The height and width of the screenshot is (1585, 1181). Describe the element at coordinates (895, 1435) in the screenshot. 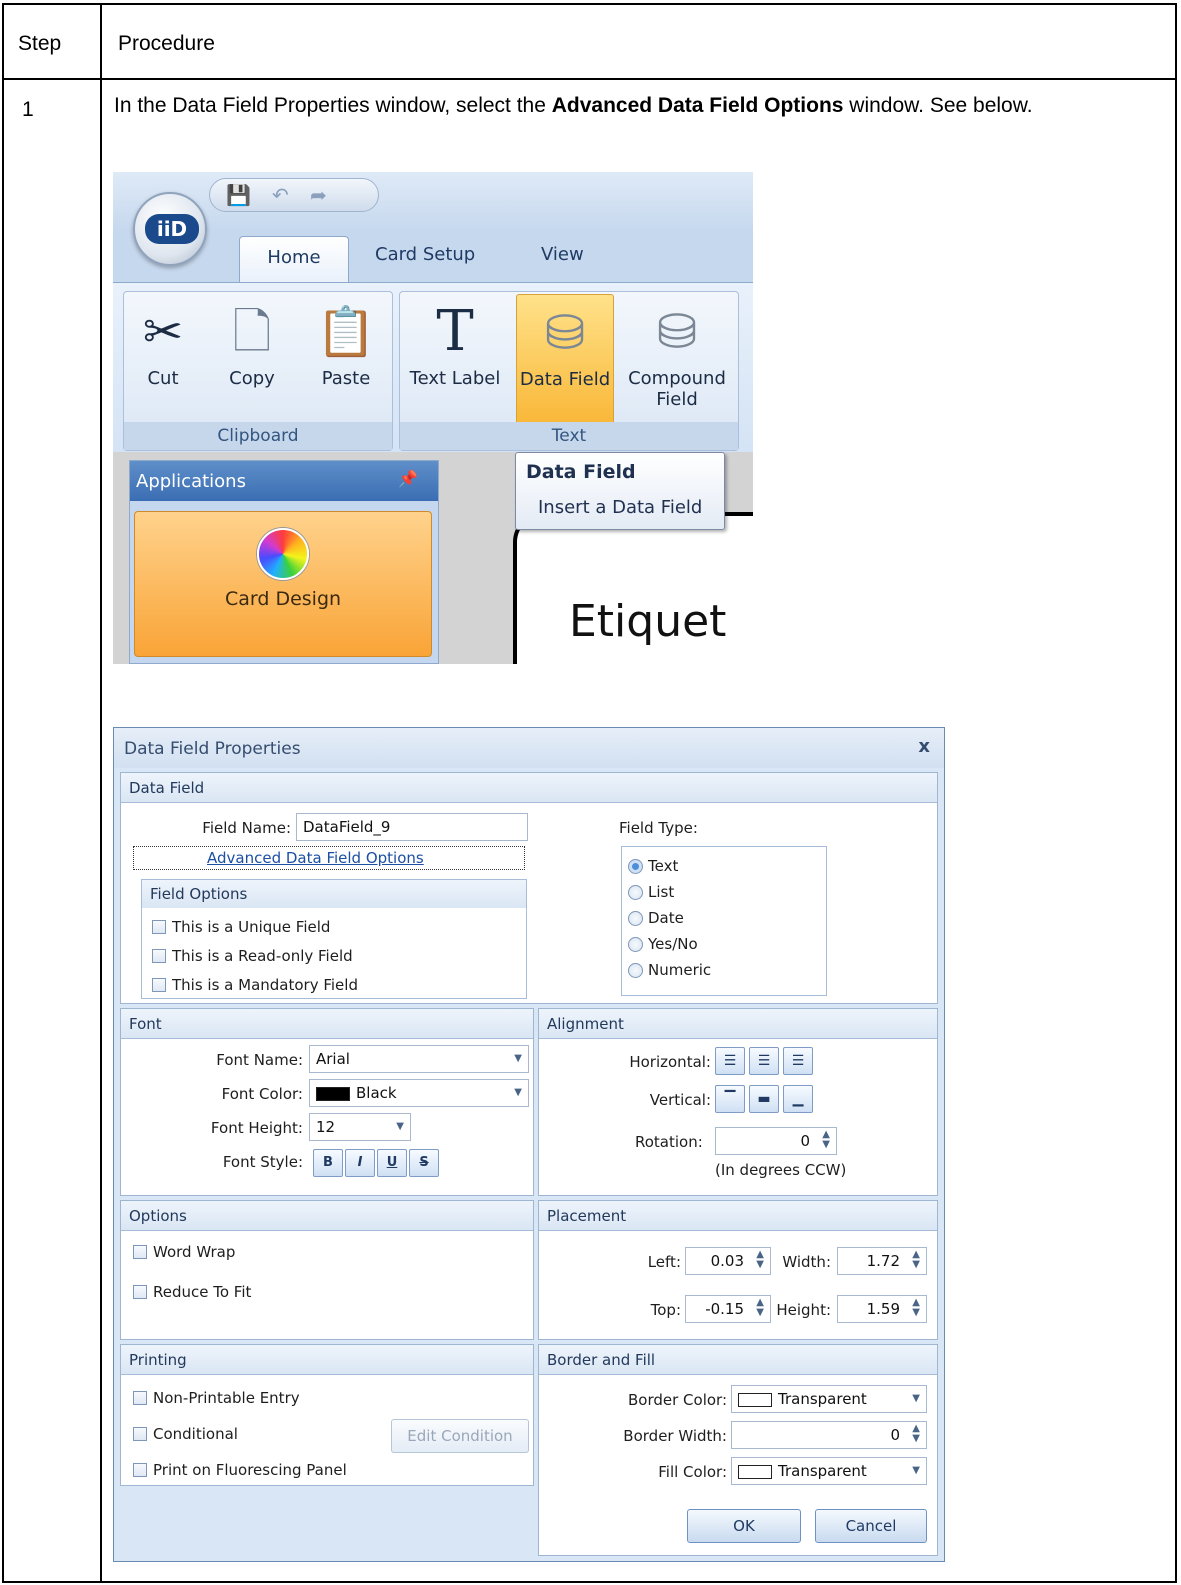

I see `border-width-value: 0` at that location.